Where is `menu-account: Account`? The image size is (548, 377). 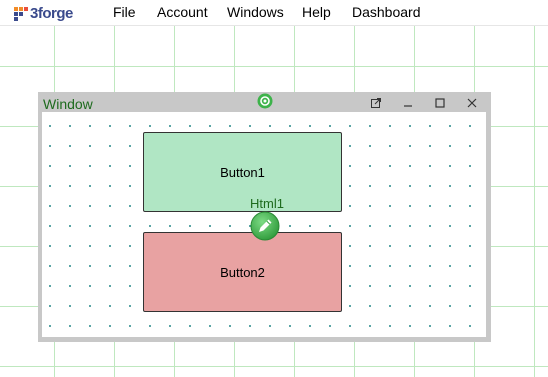
menu-account: Account is located at coordinates (182, 12).